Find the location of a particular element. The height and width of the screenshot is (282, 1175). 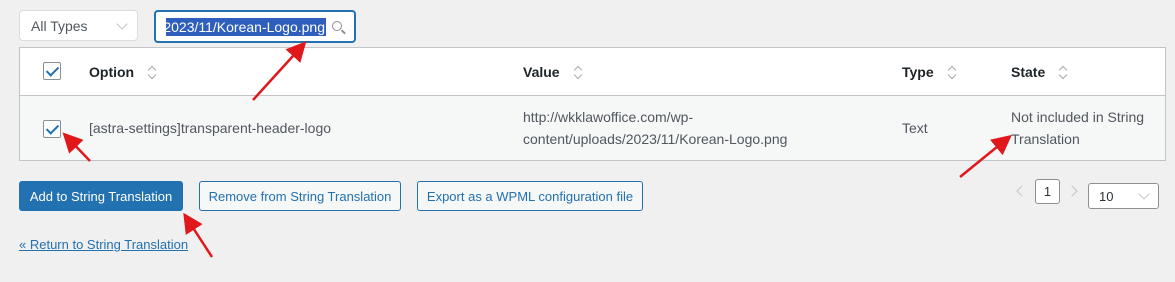

current-page: 1 is located at coordinates (1047, 191).